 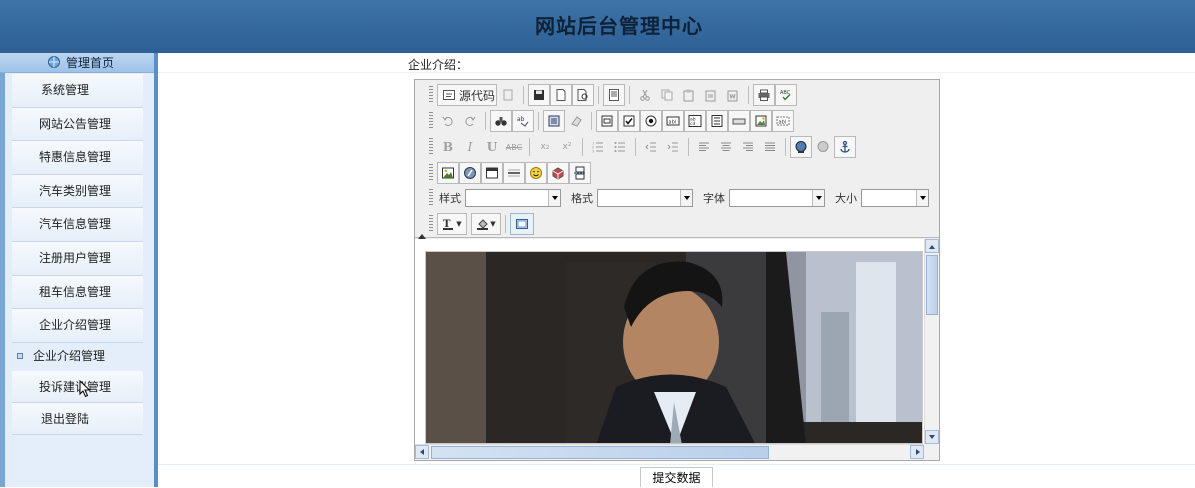 What do you see at coordinates (492, 173) in the screenshot?
I see `table-button` at bounding box center [492, 173].